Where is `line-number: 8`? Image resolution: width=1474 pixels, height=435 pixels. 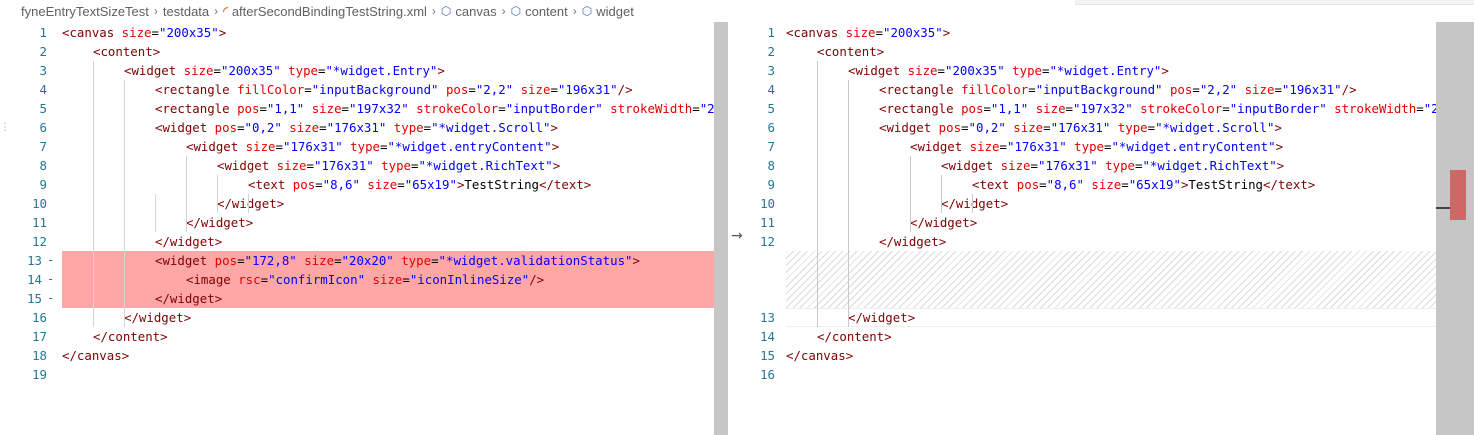 line-number: 8 is located at coordinates (771, 165).